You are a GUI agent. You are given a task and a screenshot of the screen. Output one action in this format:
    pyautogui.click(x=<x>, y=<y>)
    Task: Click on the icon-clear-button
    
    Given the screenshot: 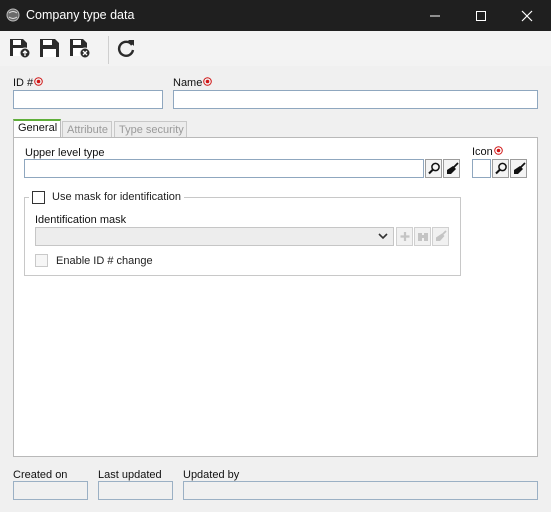 What is the action you would take?
    pyautogui.click(x=518, y=168)
    